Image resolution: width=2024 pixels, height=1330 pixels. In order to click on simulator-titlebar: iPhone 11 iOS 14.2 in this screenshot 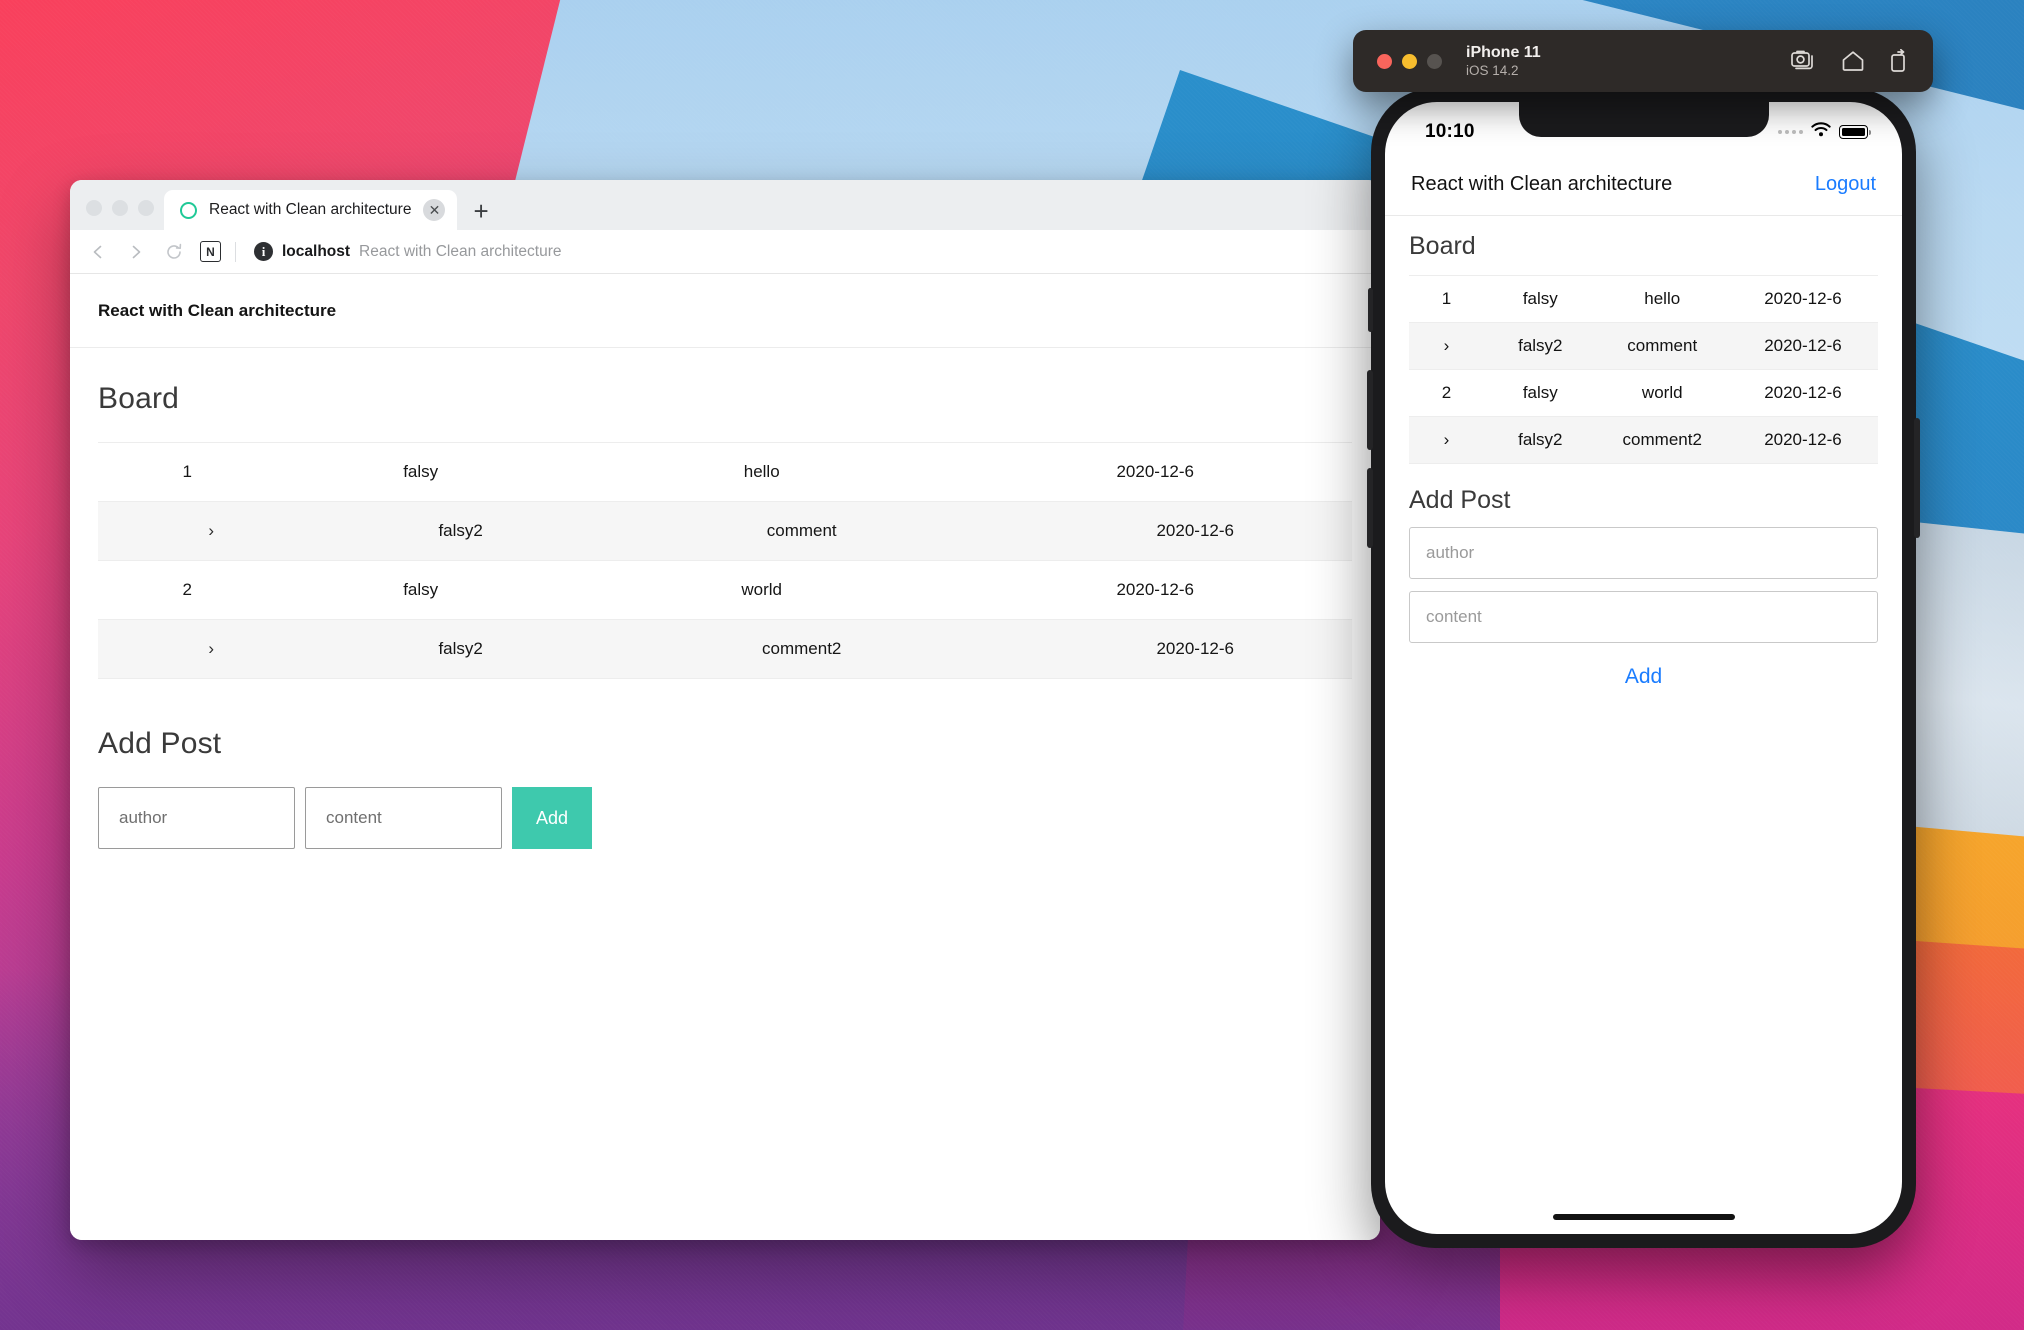, I will do `click(1643, 61)`.